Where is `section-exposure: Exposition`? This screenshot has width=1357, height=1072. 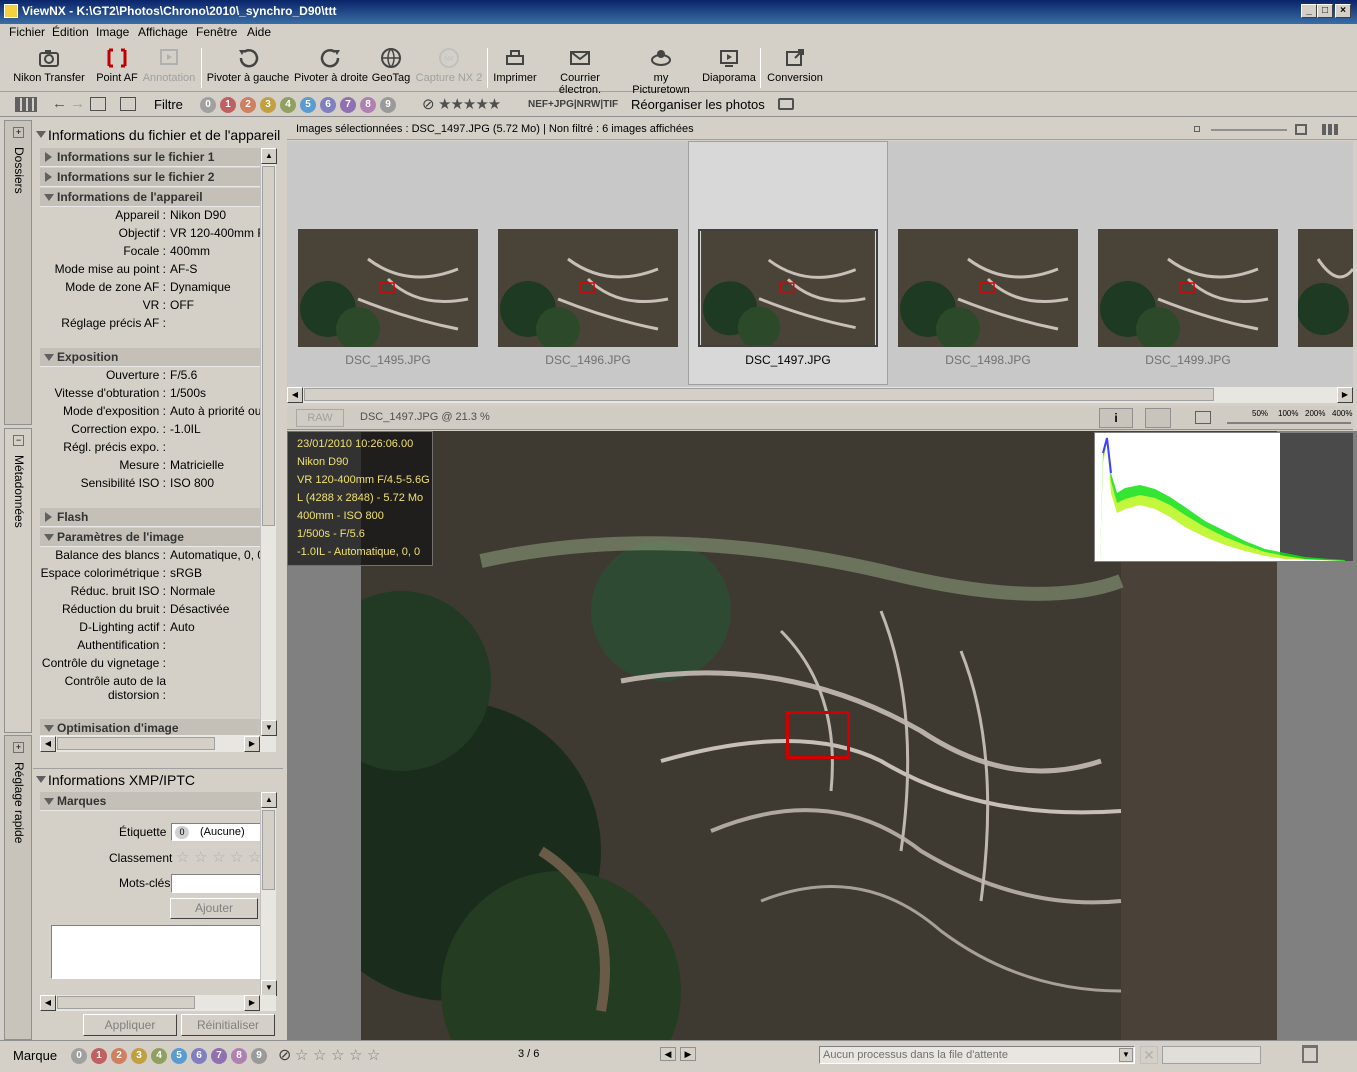
section-exposure: Exposition is located at coordinates (151, 357).